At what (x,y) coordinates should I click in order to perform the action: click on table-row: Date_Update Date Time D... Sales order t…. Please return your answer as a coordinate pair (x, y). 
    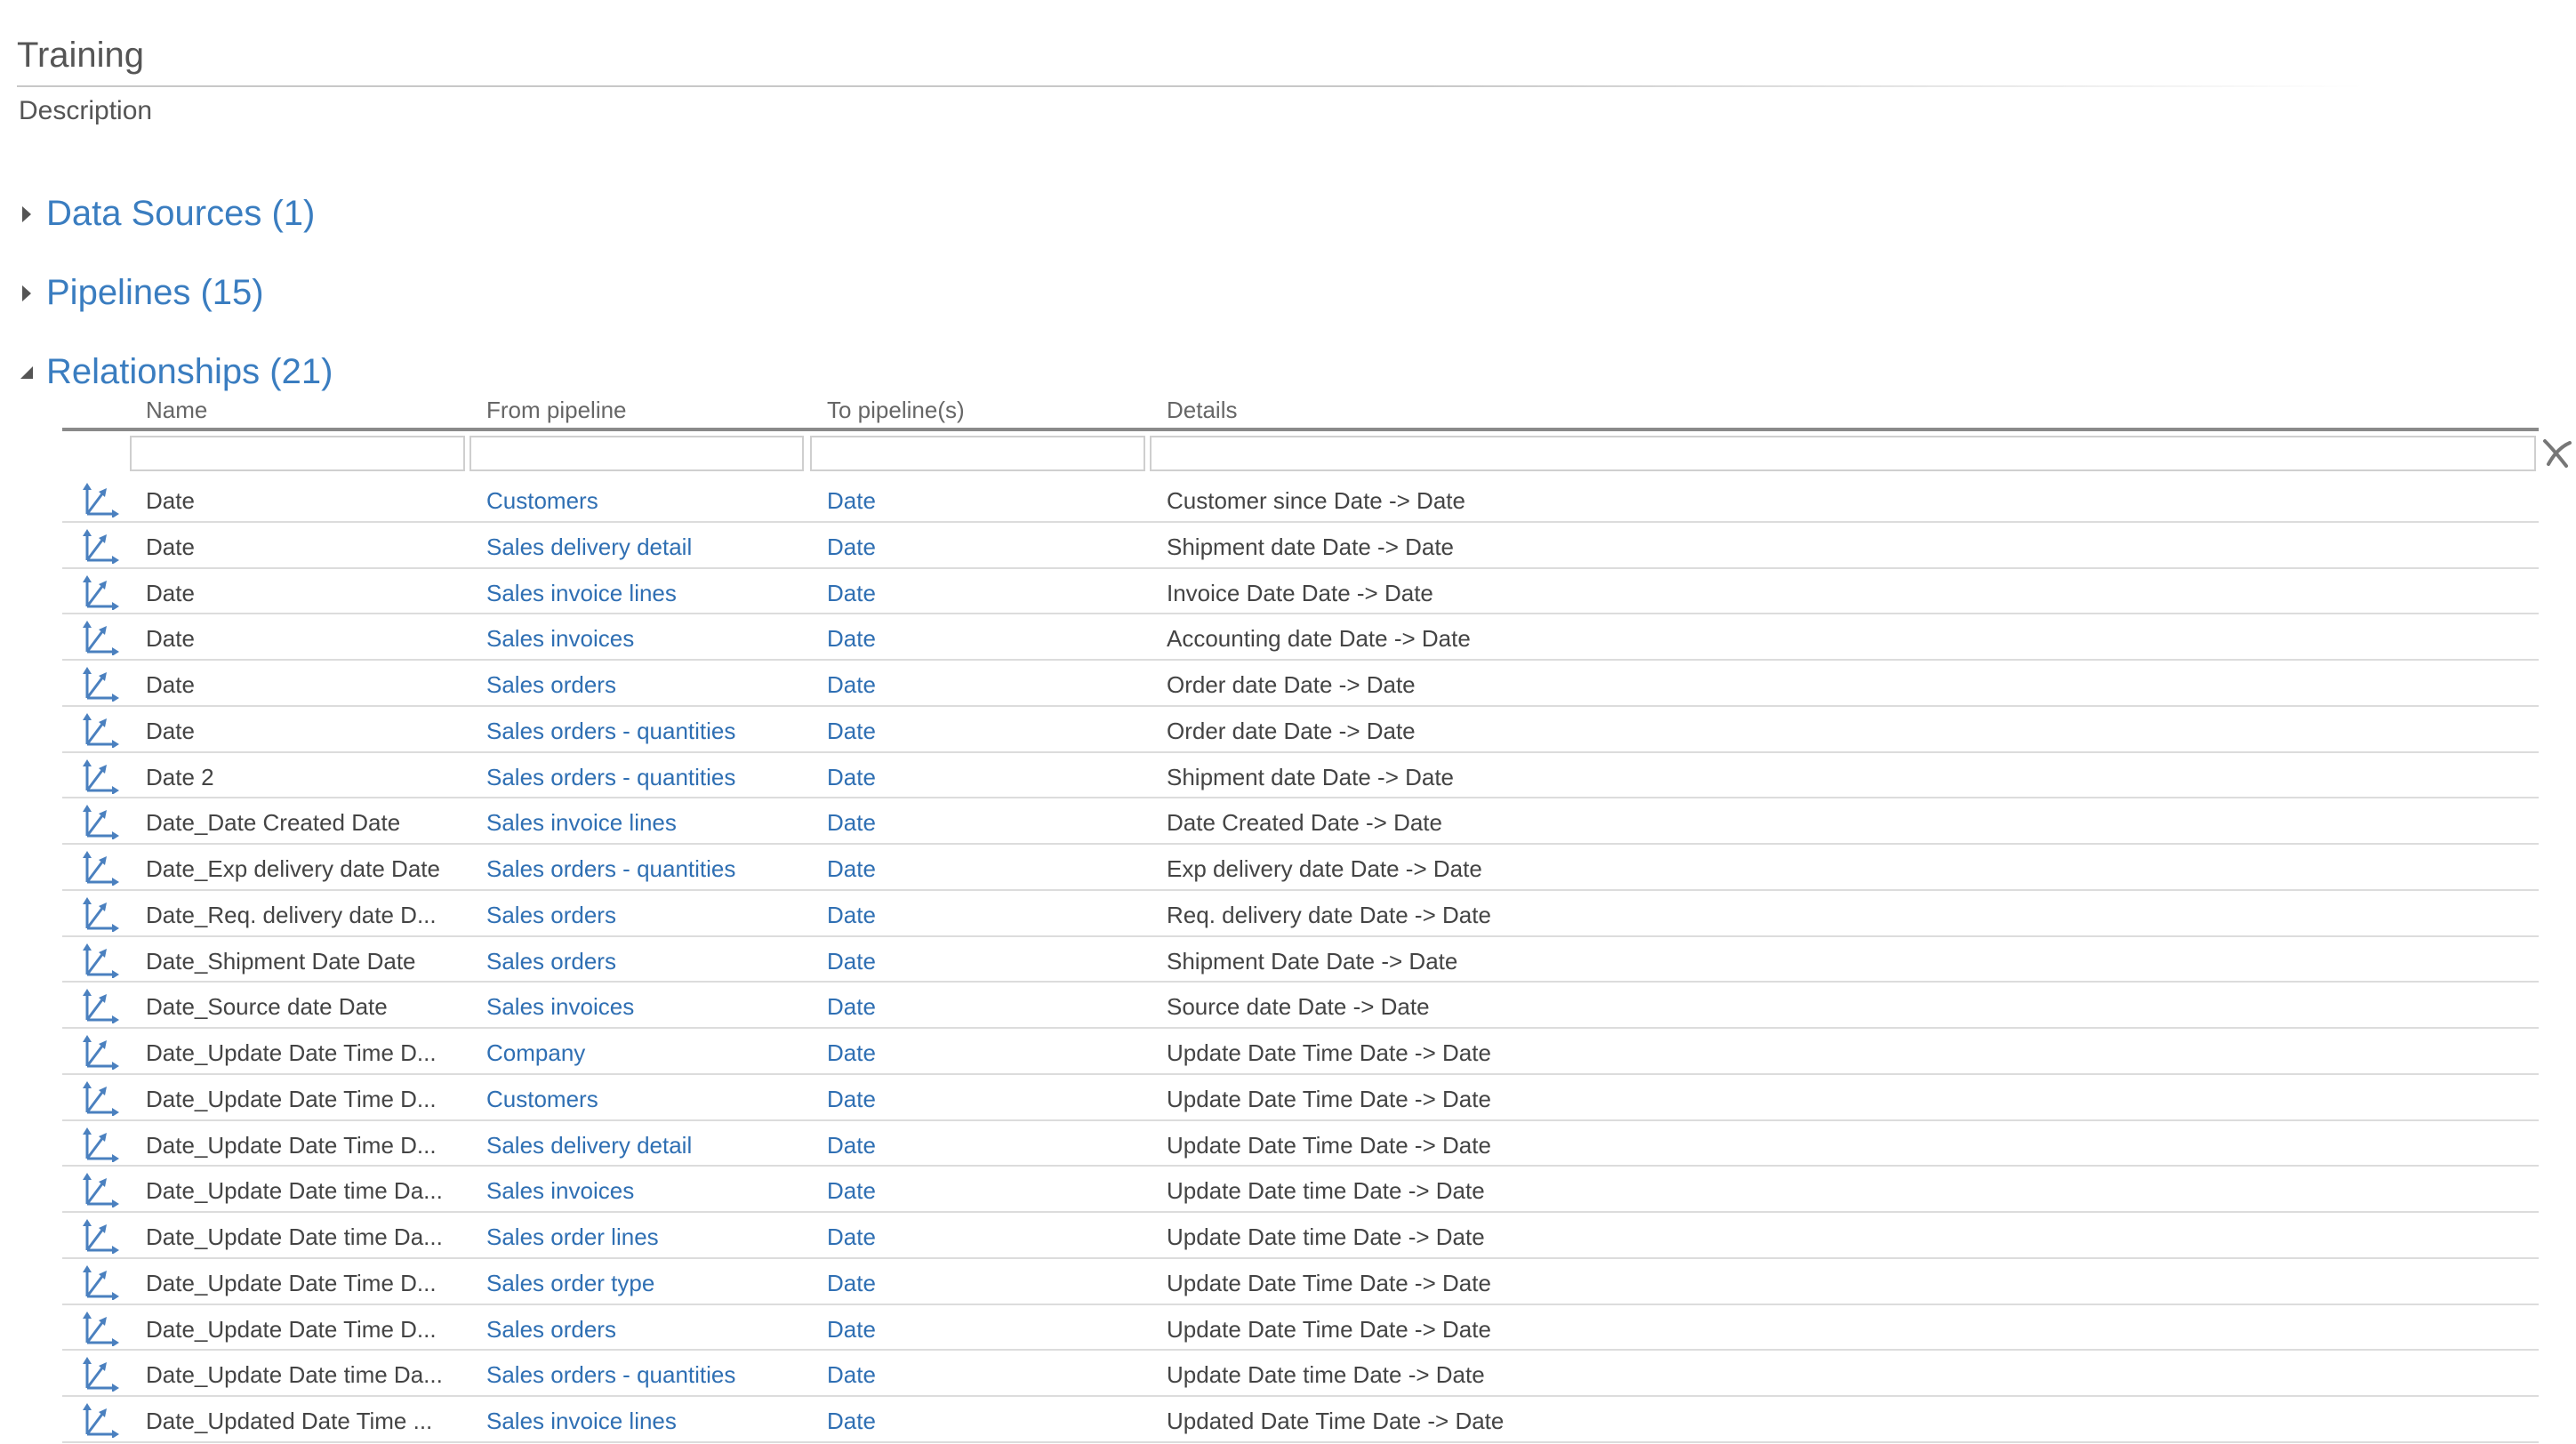
    Looking at the image, I should click on (1300, 1282).